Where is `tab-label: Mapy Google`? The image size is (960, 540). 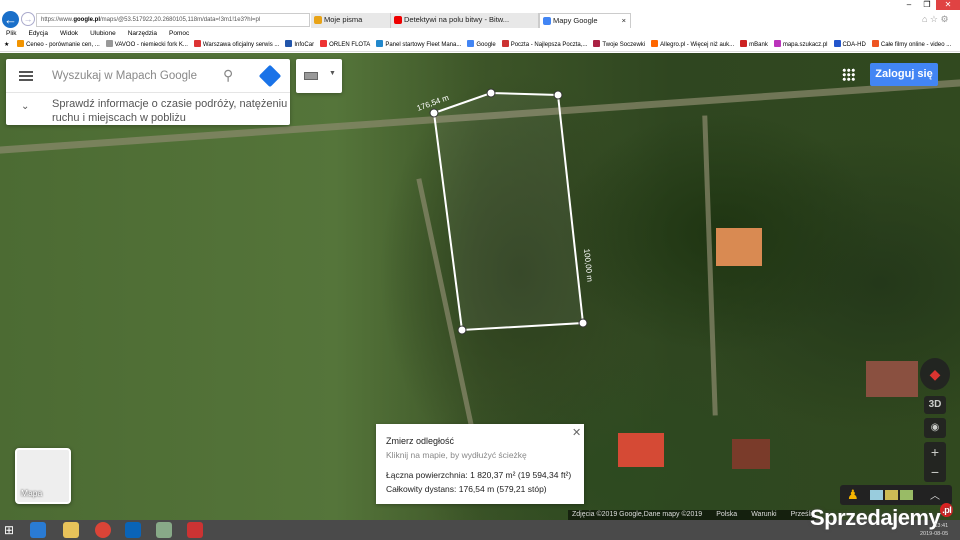 tab-label: Mapy Google is located at coordinates (575, 20).